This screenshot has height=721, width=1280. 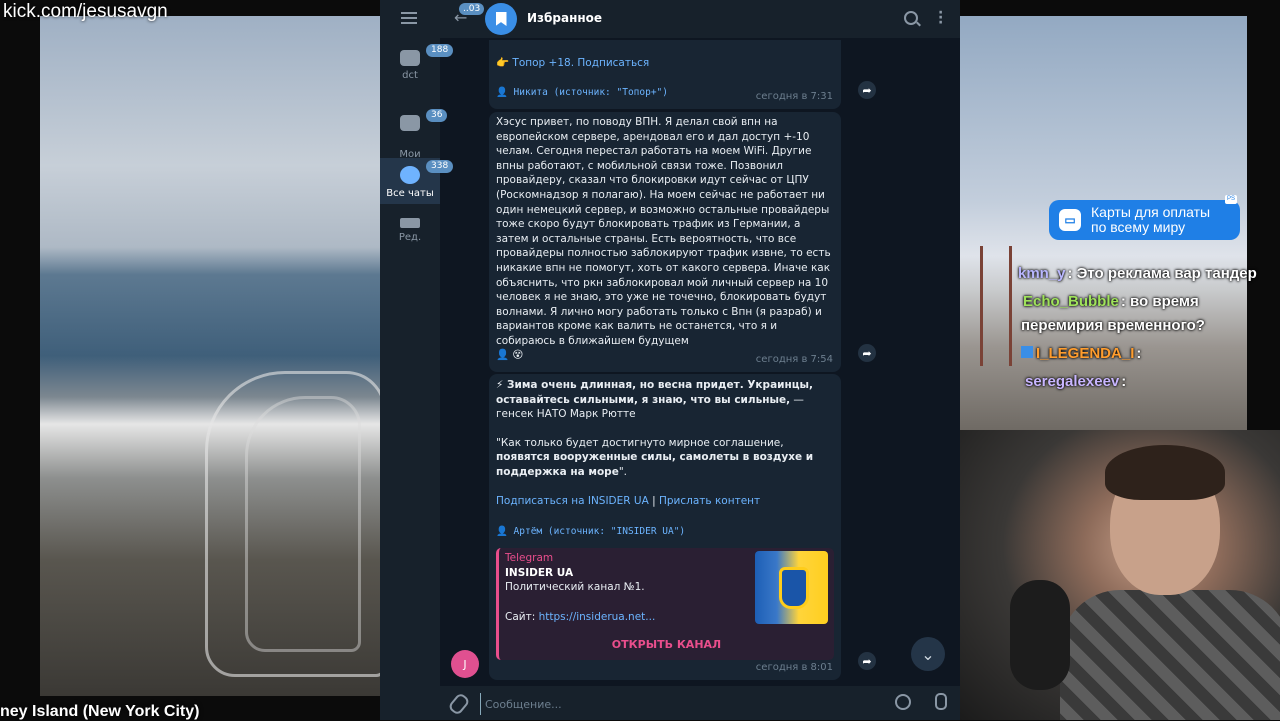 What do you see at coordinates (1042, 273) in the screenshot?
I see `chat-username: kmn_y` at bounding box center [1042, 273].